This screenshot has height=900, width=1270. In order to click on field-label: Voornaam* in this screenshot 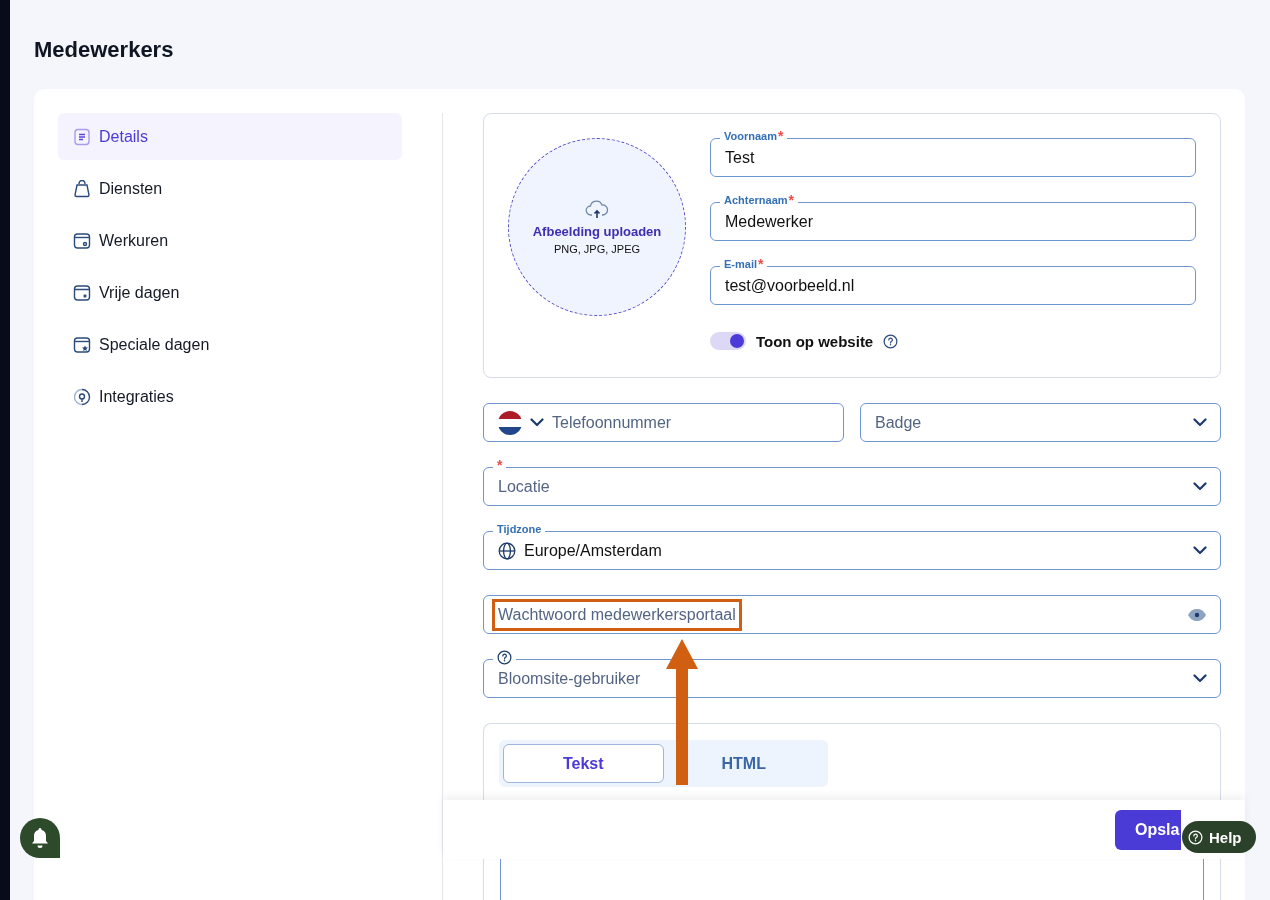, I will do `click(754, 136)`.